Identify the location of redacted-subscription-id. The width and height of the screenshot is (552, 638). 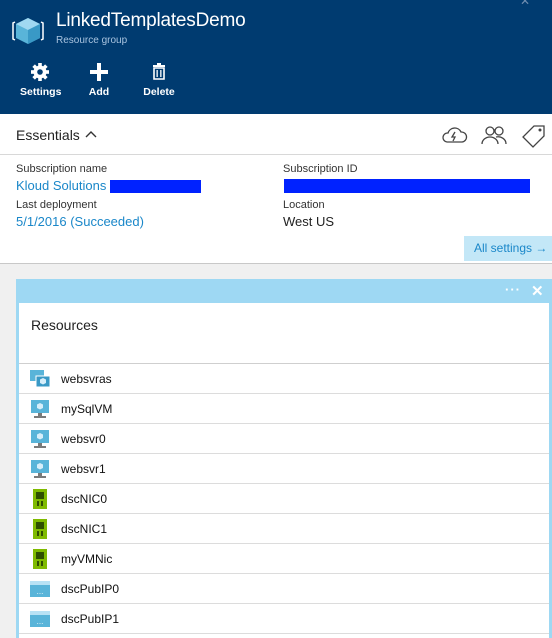
(407, 186).